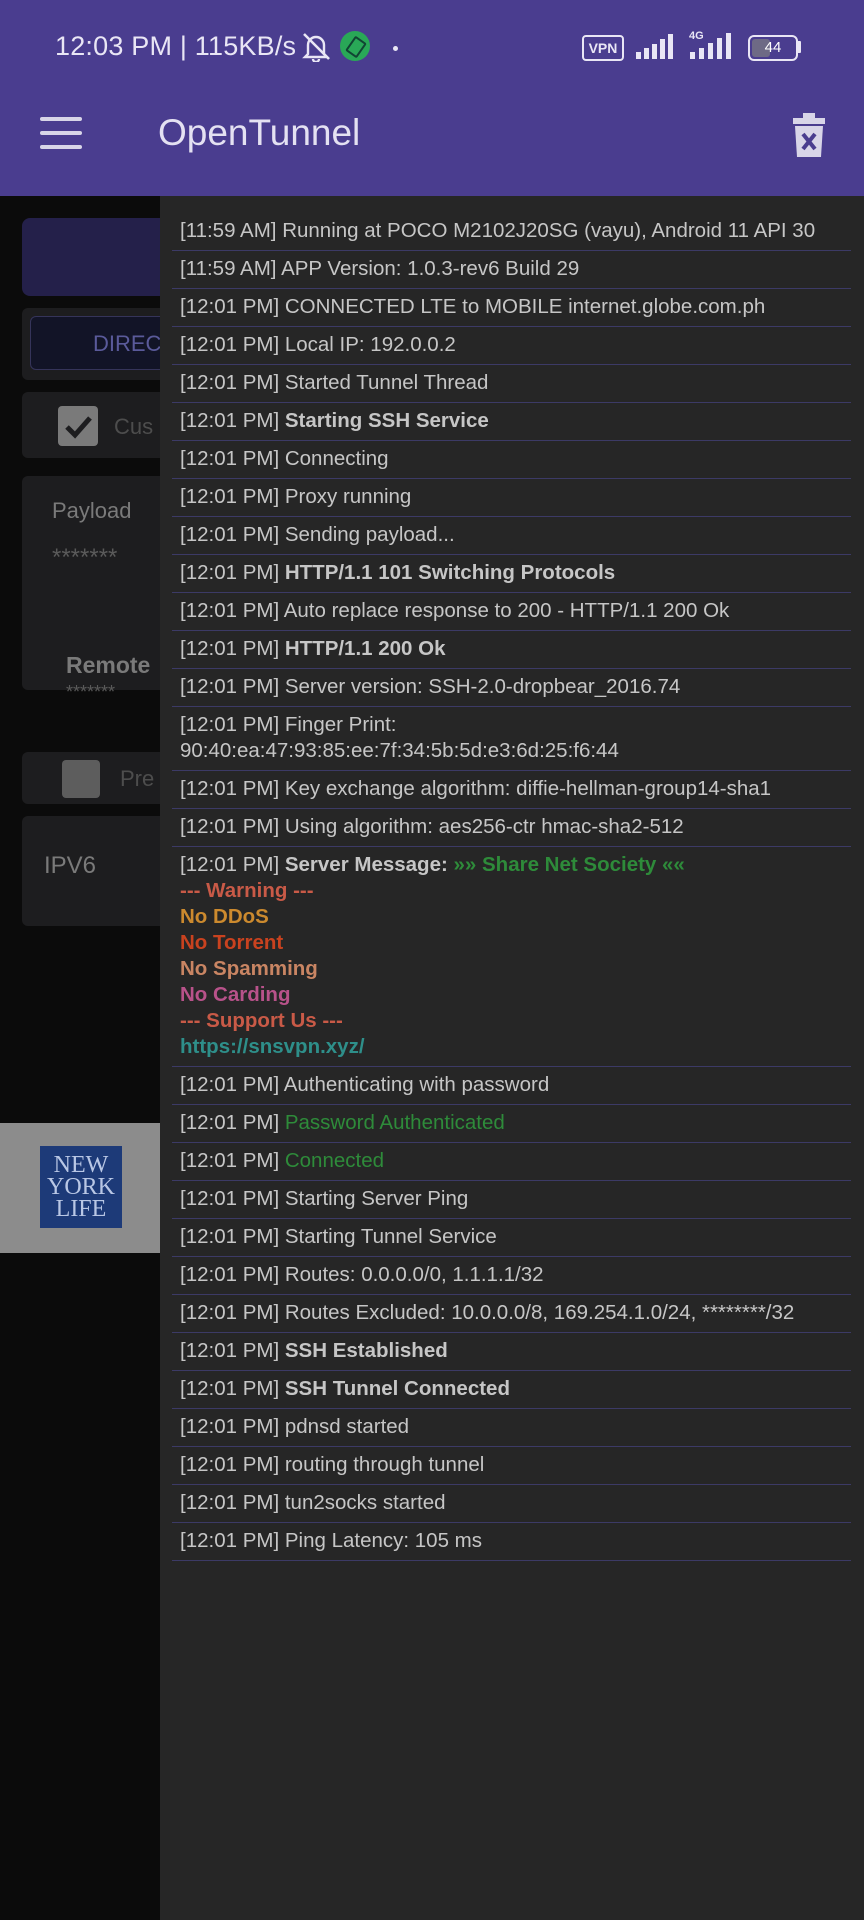  What do you see at coordinates (511, 1428) in the screenshot?
I see `log-entry: [12:01 PM] pdnsd started` at bounding box center [511, 1428].